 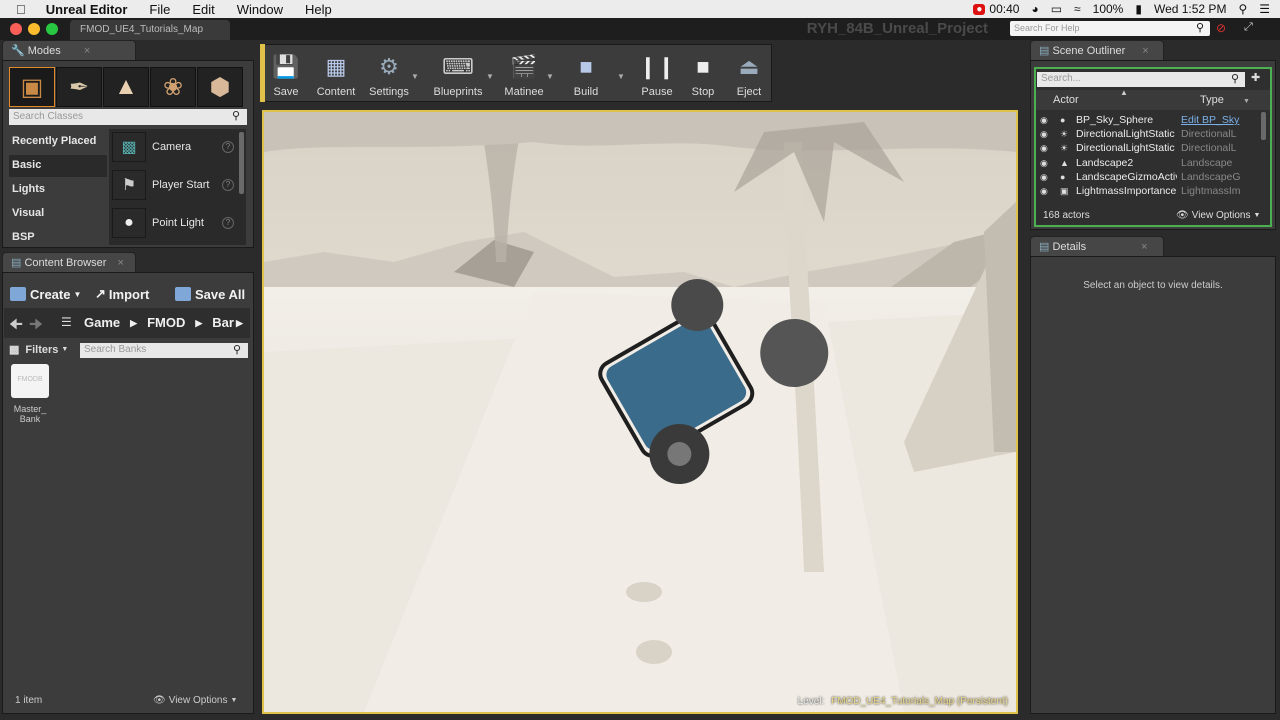 I want to click on asset-thumbnail: FMODB, so click(x=30, y=381).